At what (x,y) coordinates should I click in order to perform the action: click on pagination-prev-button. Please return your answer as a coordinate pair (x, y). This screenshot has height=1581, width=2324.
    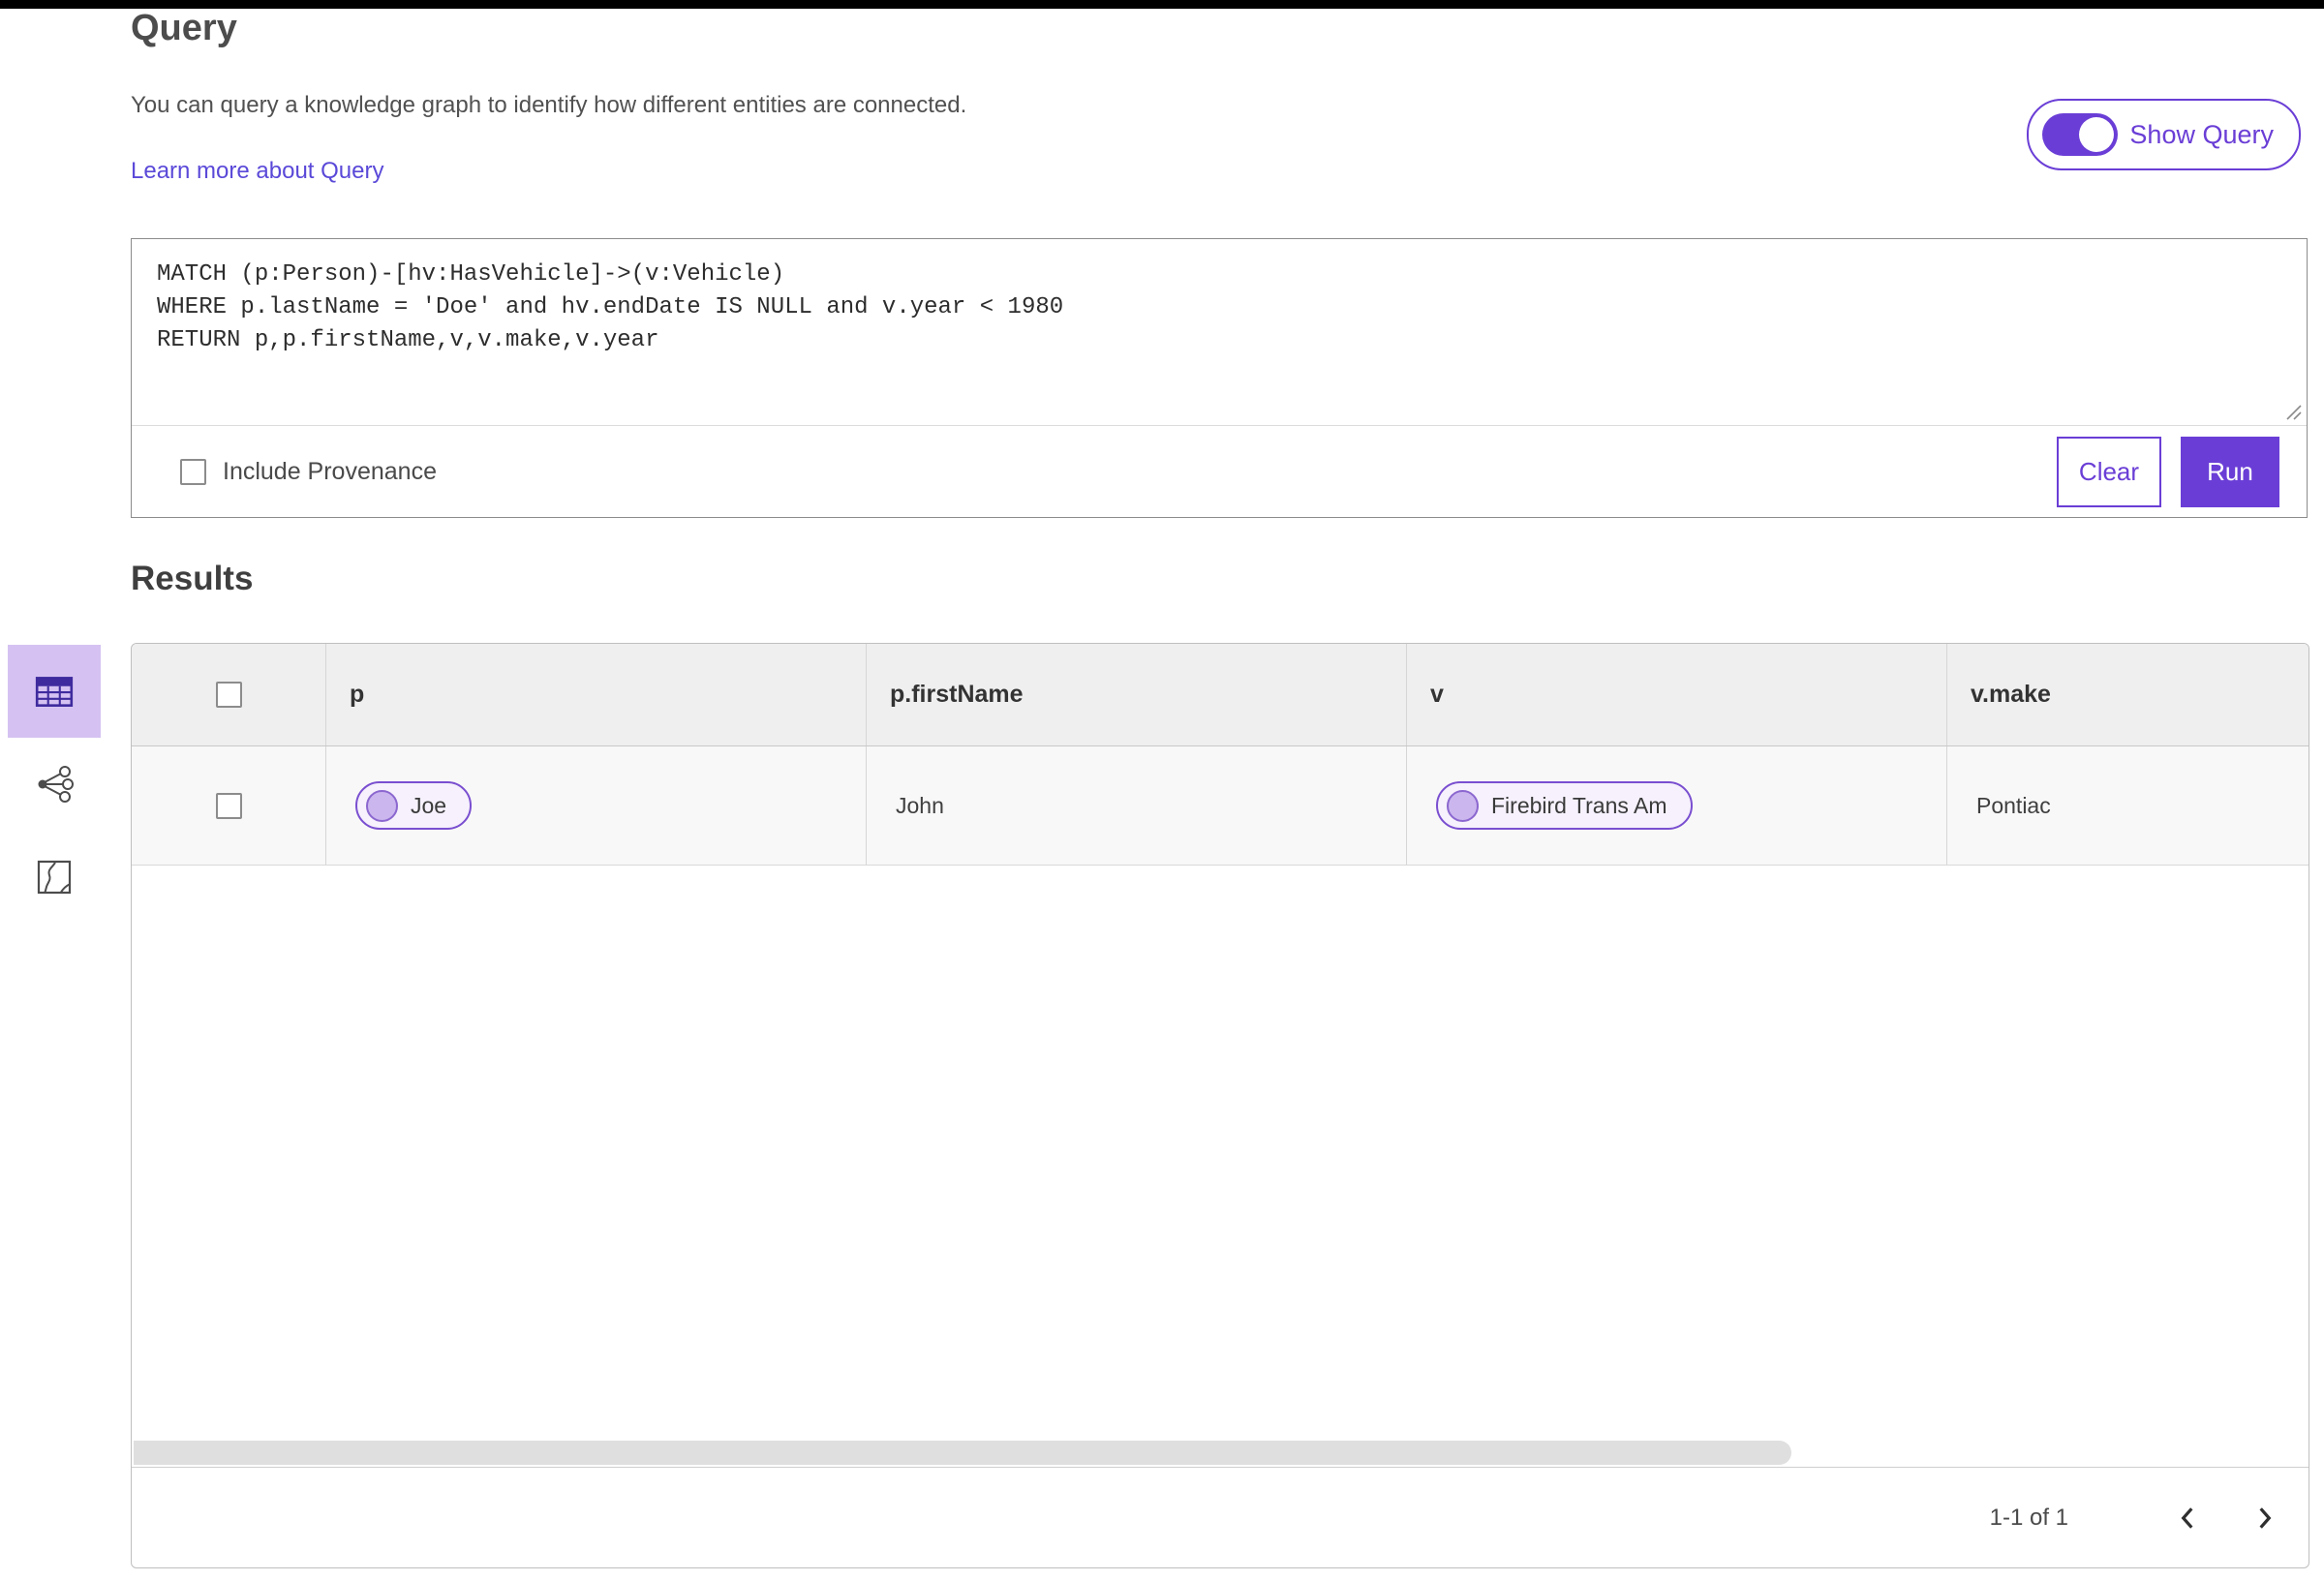
    Looking at the image, I should click on (2187, 1518).